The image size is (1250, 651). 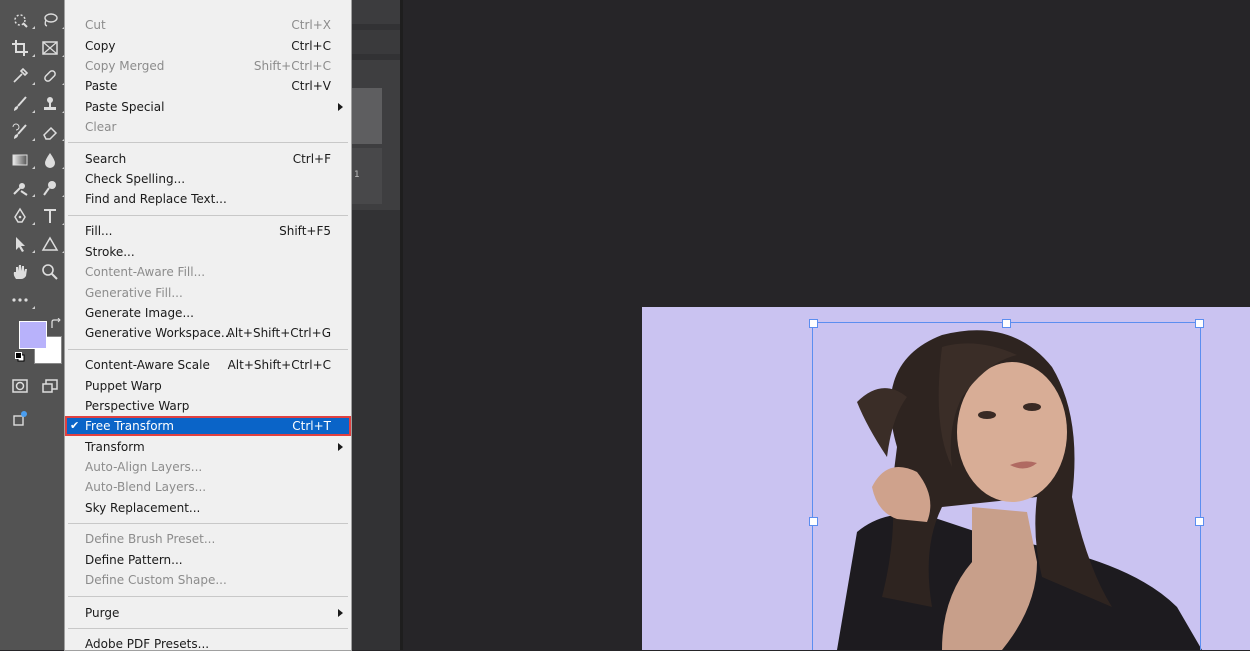 What do you see at coordinates (813, 521) in the screenshot?
I see `transform-handle-left` at bounding box center [813, 521].